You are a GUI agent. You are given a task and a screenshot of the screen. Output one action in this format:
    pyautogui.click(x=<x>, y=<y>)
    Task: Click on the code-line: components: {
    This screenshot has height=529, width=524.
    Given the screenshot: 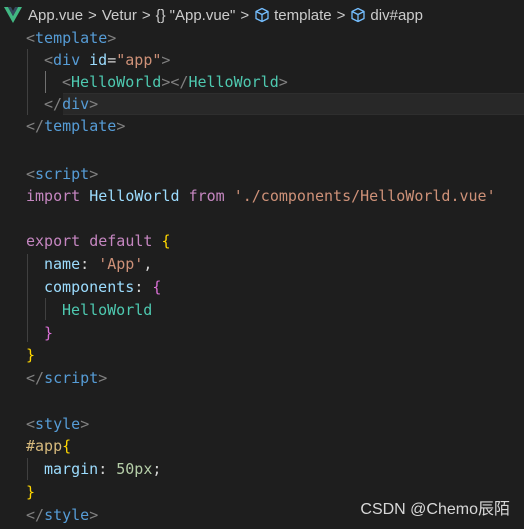 What is the action you would take?
    pyautogui.click(x=102, y=287)
    